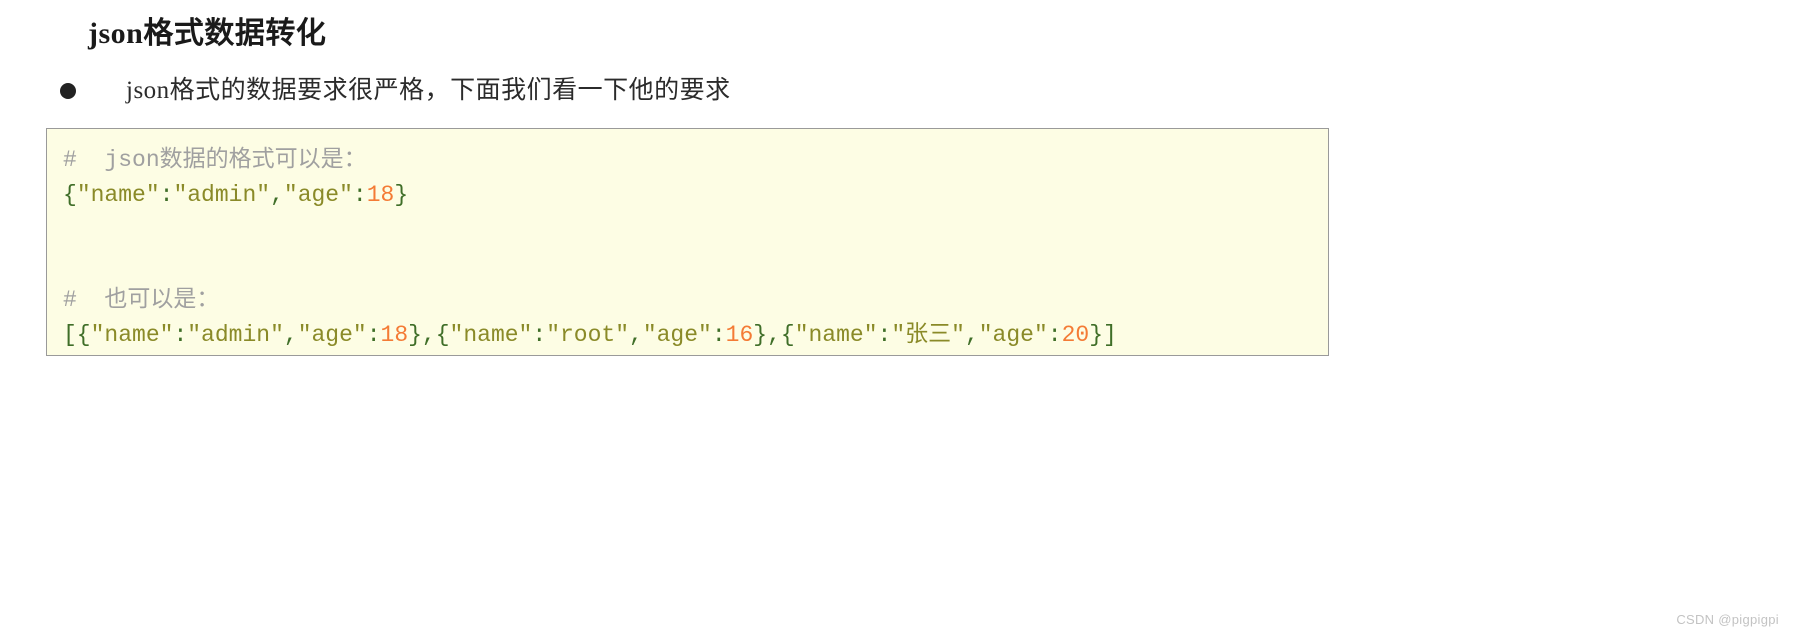 The image size is (1797, 637). I want to click on bullet-list-item: json格式的数据要求很严格，下面我们看一下他的要求, so click(395, 91).